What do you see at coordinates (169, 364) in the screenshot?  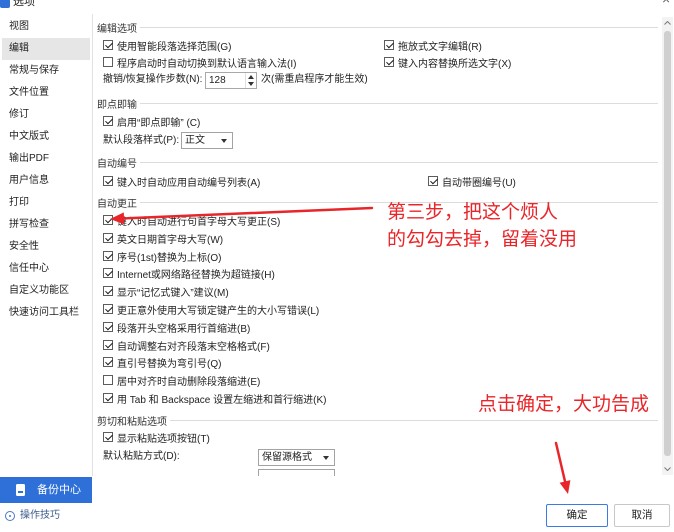 I see `checkbox-label: 直引号替换为弯引号(Q)` at bounding box center [169, 364].